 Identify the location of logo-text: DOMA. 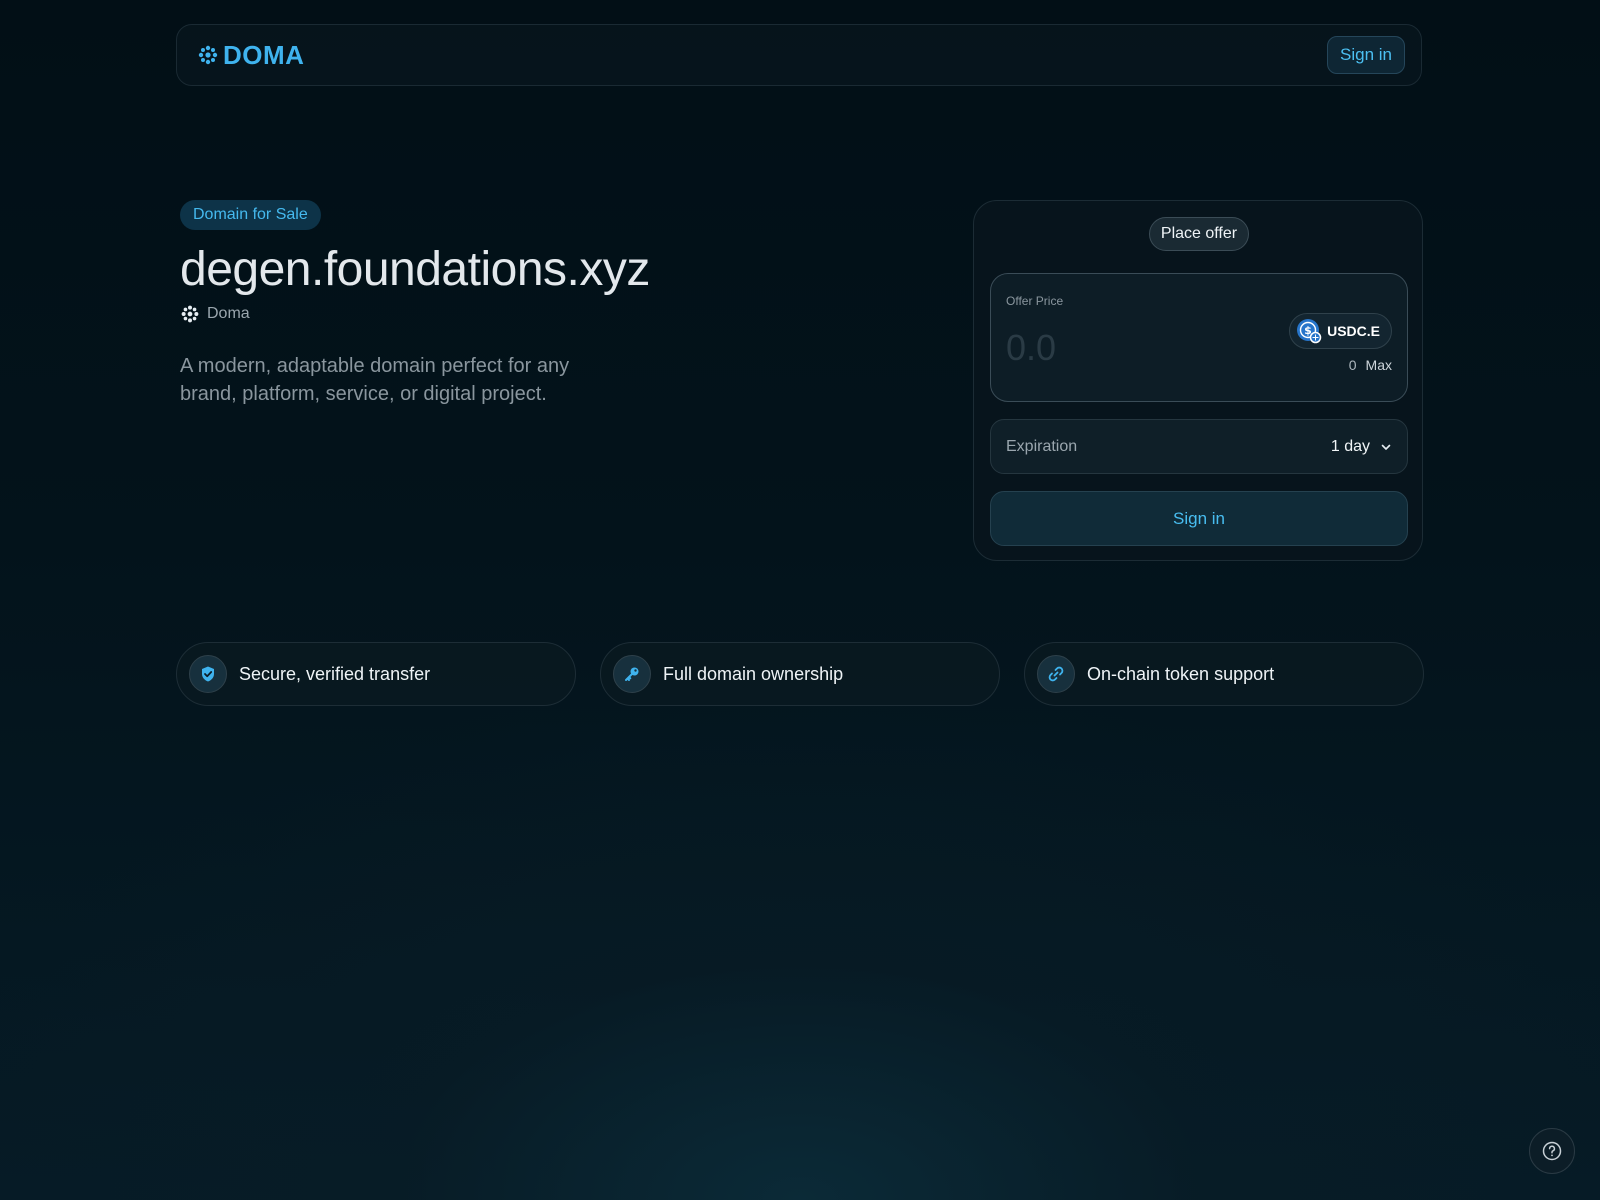
(264, 54).